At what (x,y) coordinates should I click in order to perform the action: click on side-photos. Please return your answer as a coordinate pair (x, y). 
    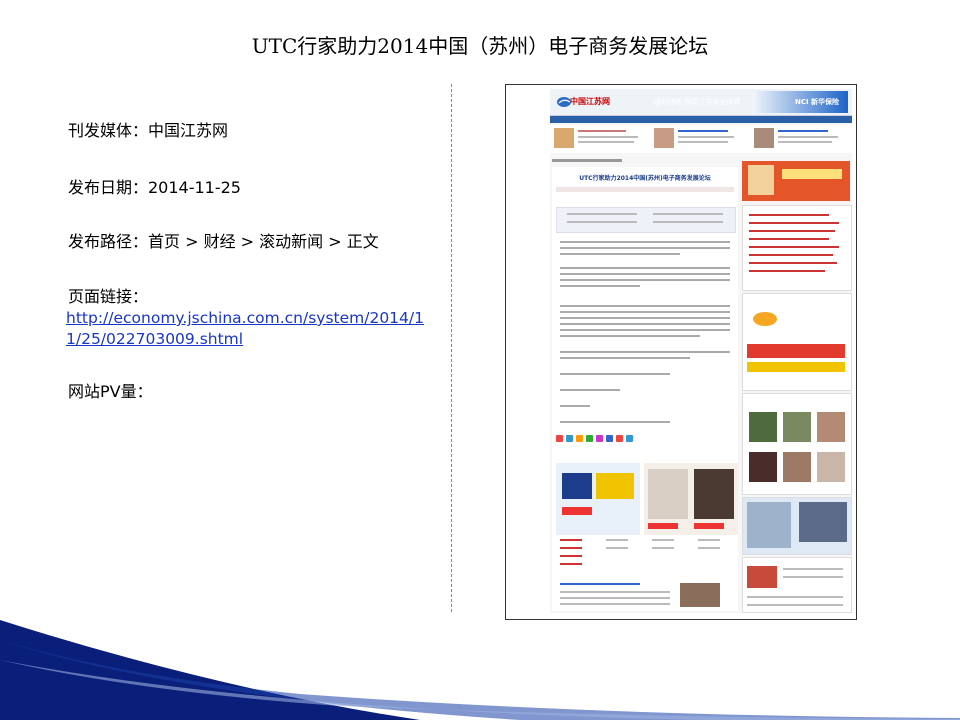
    Looking at the image, I should click on (797, 444).